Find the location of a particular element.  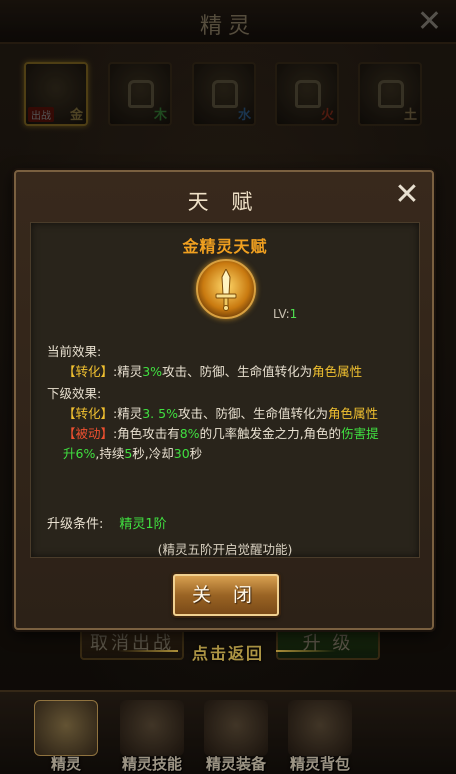

passive-effect-line-2: 升6%,持续5秒,冷却30秒 is located at coordinates (133, 453).